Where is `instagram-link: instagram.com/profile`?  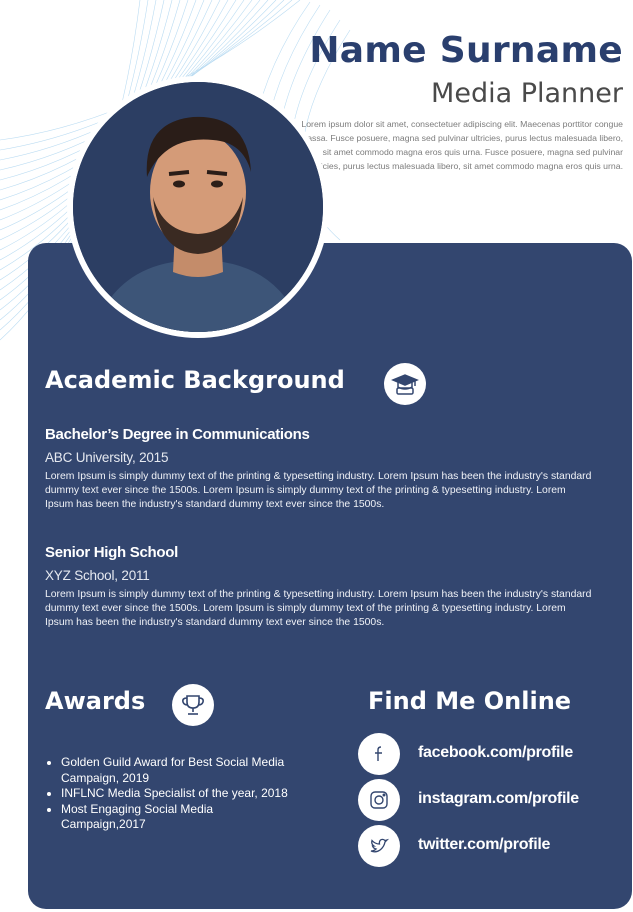 instagram-link: instagram.com/profile is located at coordinates (493, 802).